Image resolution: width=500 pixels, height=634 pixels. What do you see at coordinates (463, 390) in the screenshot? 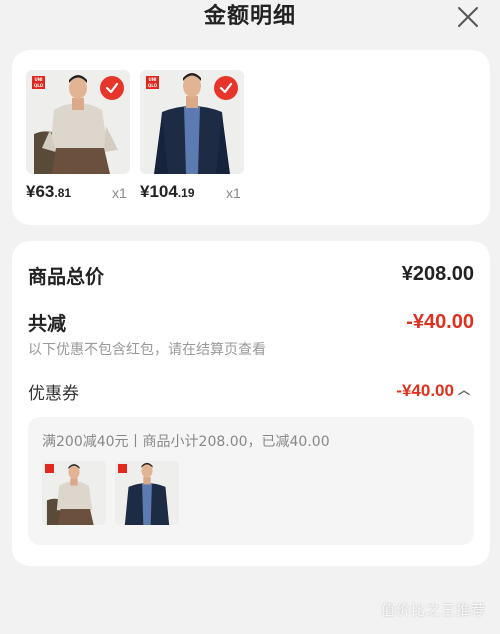
I see `chevron-up-icon: ︿` at bounding box center [463, 390].